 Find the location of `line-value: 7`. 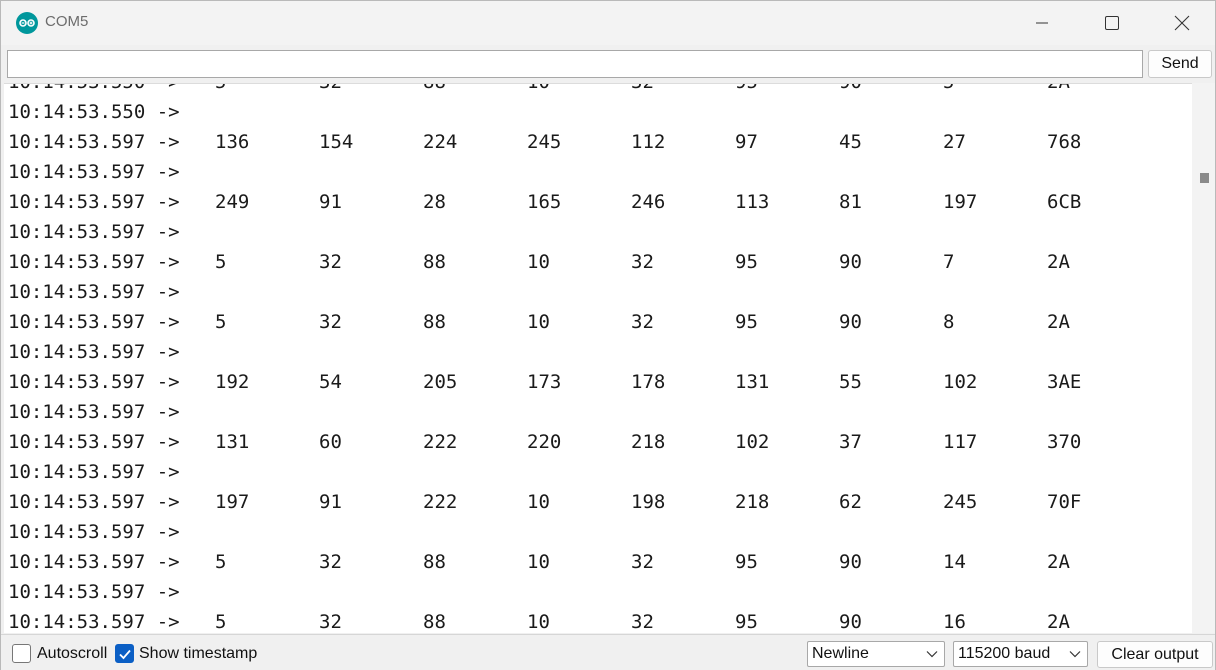

line-value: 7 is located at coordinates (949, 262).